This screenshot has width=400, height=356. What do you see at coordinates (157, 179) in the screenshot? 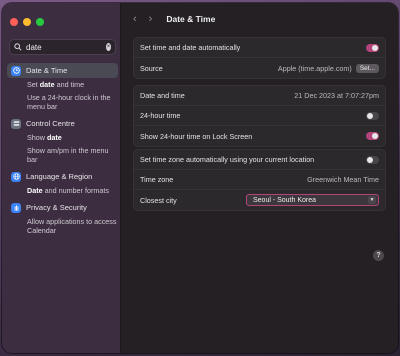
I see `tz-label: Time zone` at bounding box center [157, 179].